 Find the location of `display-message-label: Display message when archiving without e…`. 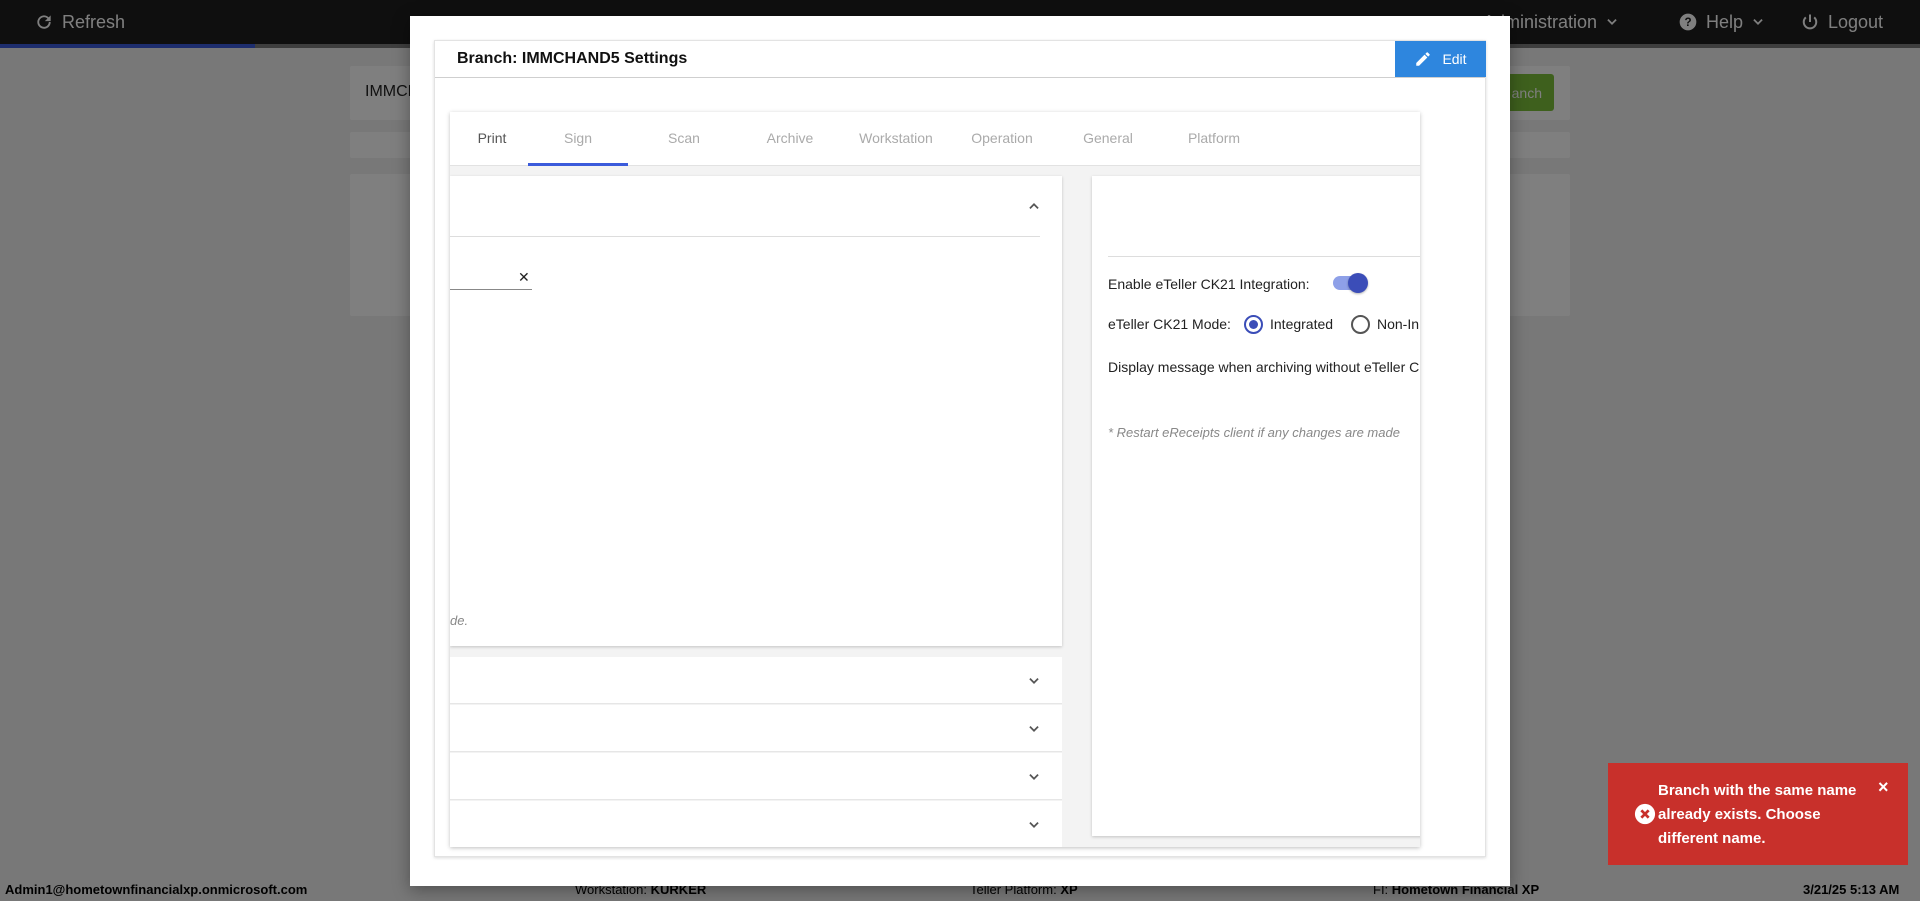

display-message-label: Display message when archiving without e… is located at coordinates (1264, 367).